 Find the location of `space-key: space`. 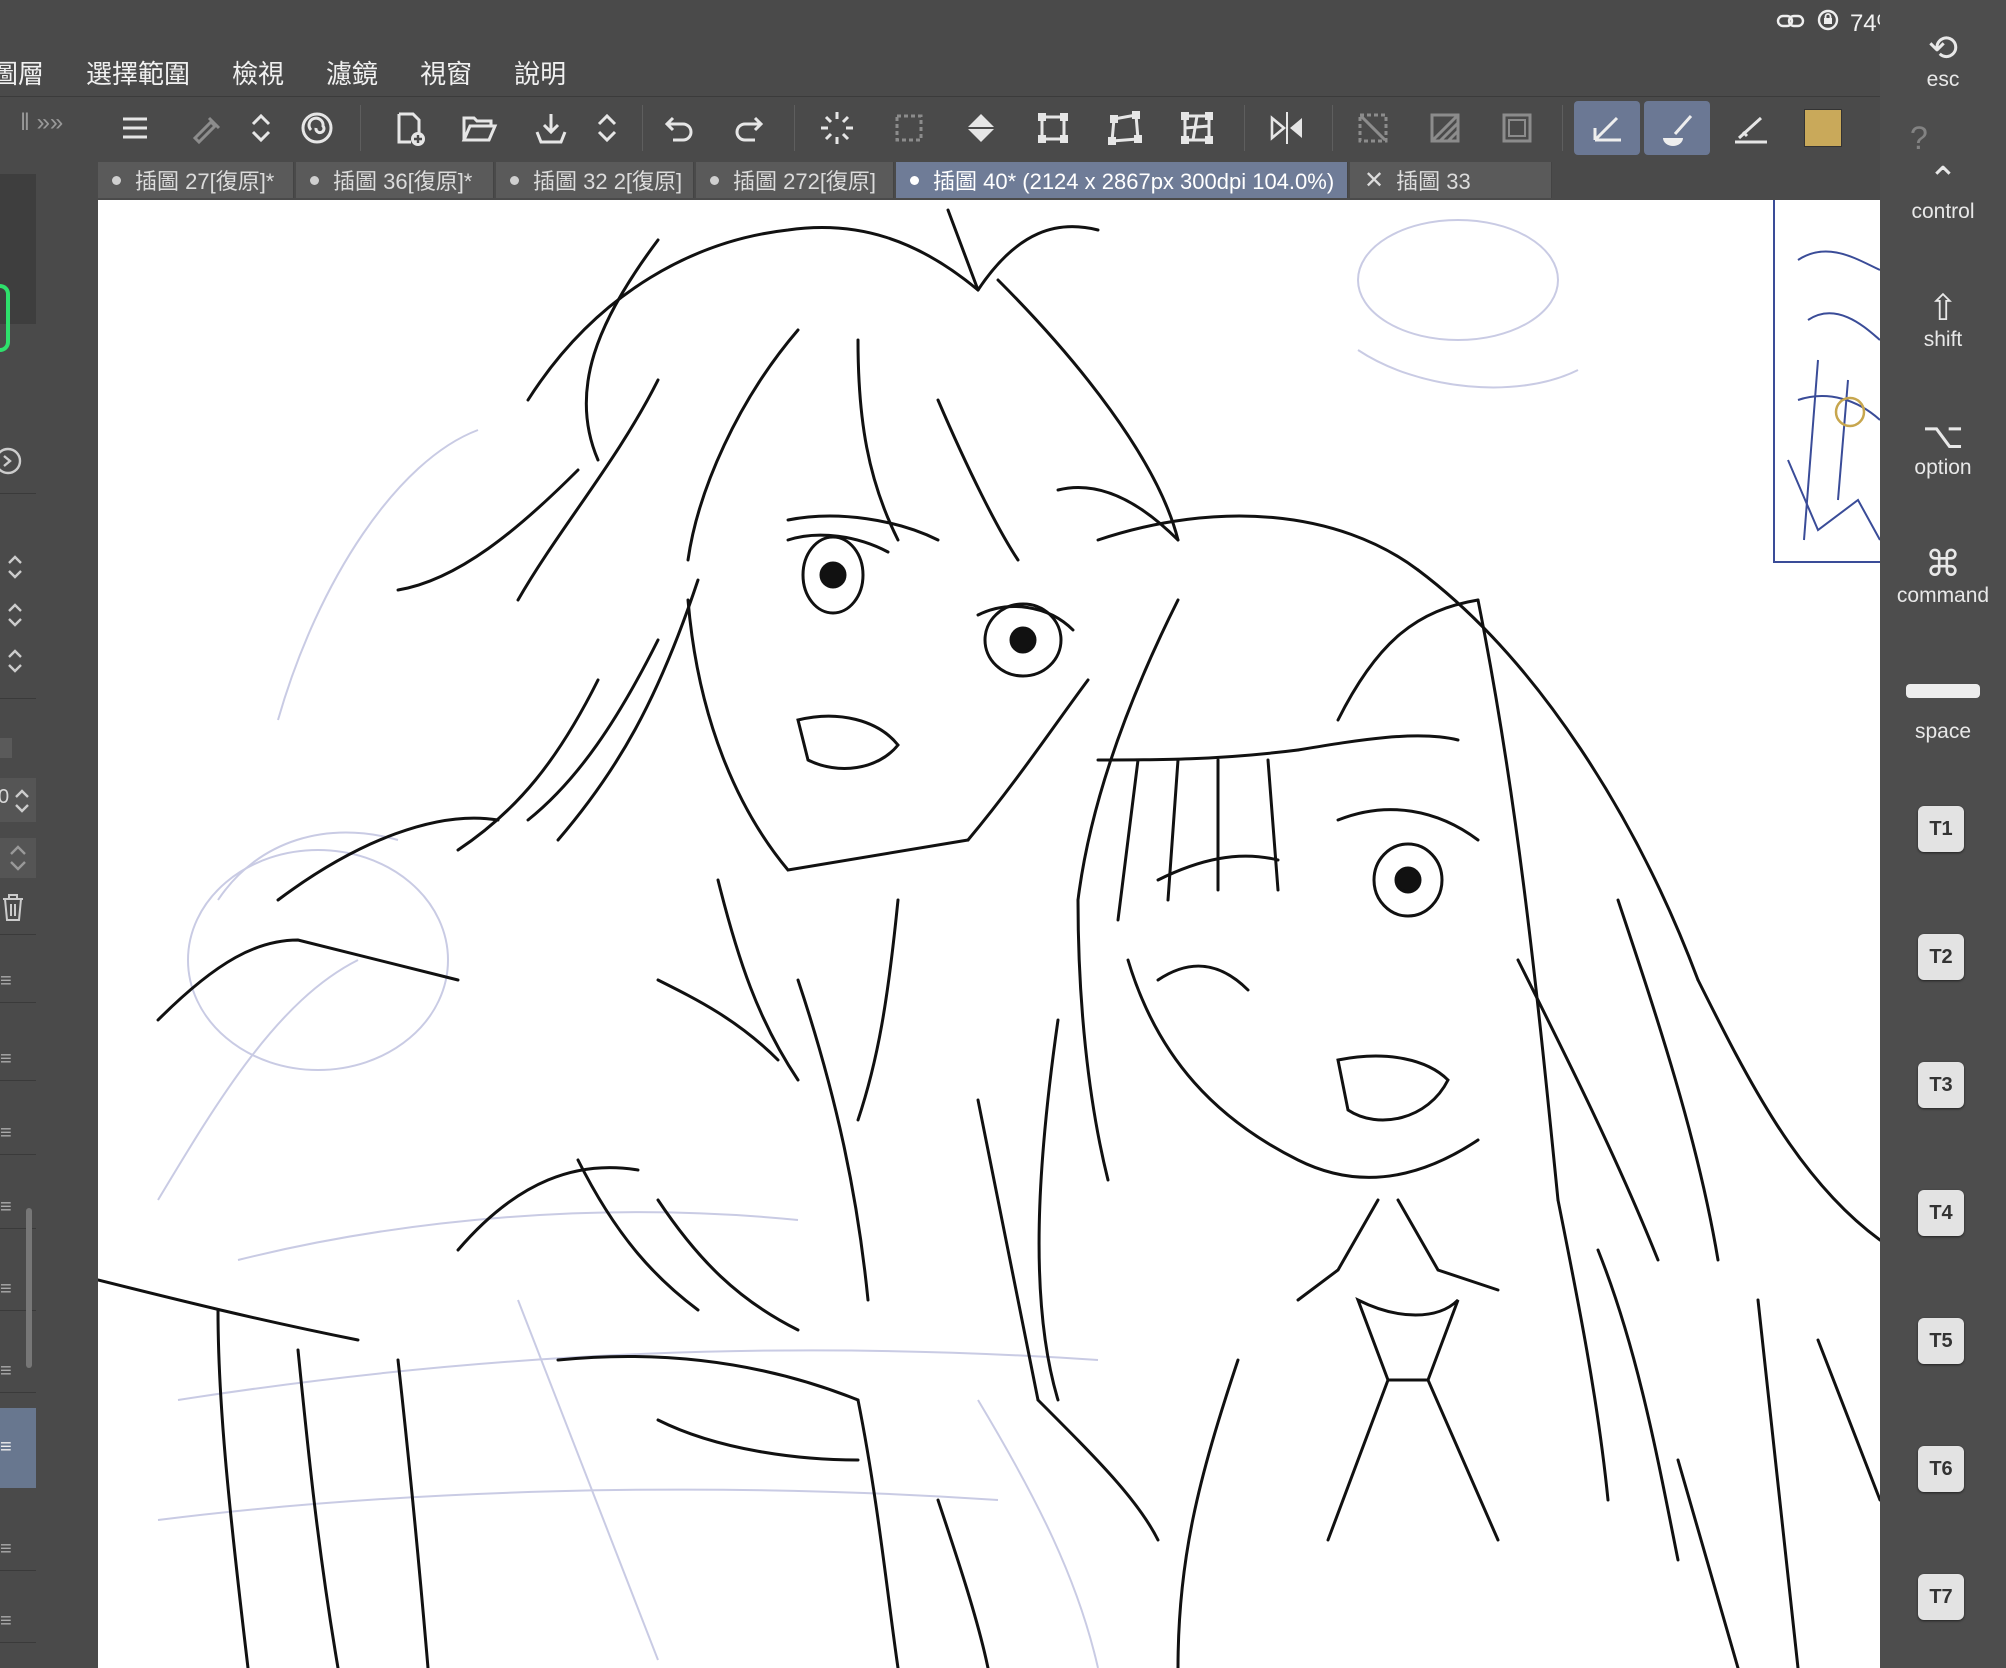

space-key: space is located at coordinates (1943, 719).